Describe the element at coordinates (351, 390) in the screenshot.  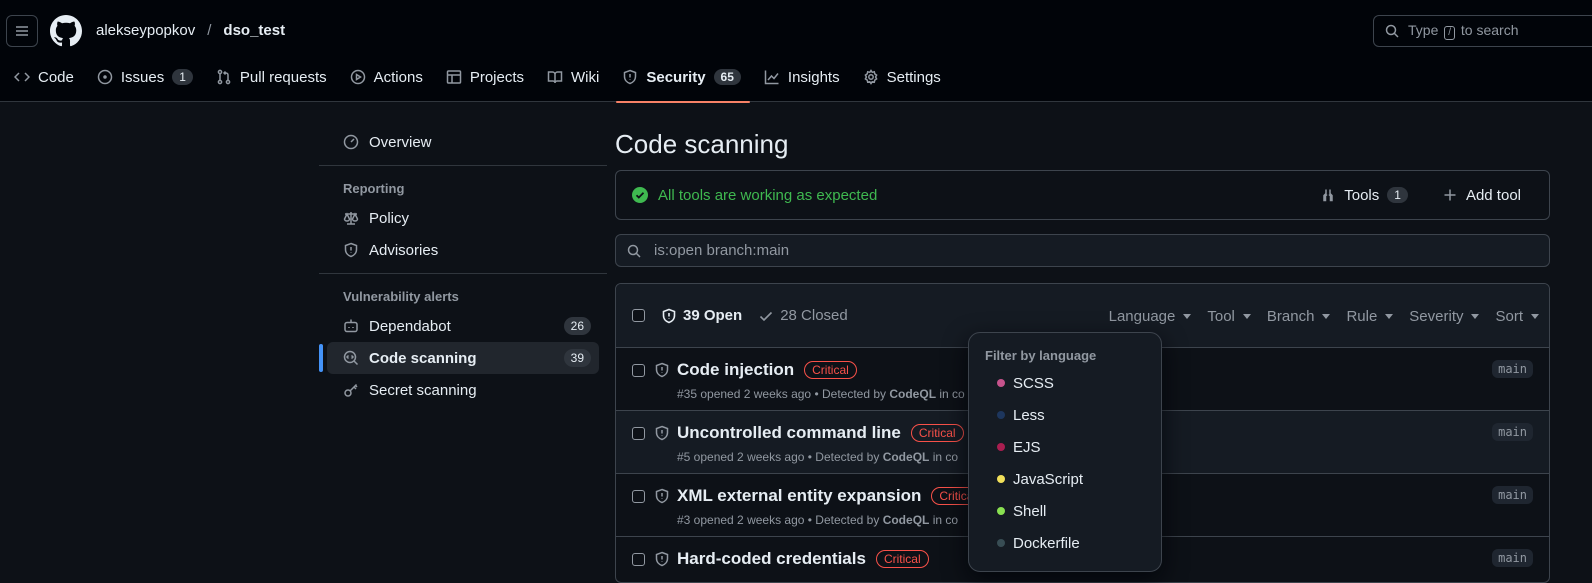
I see `key-icon` at that location.